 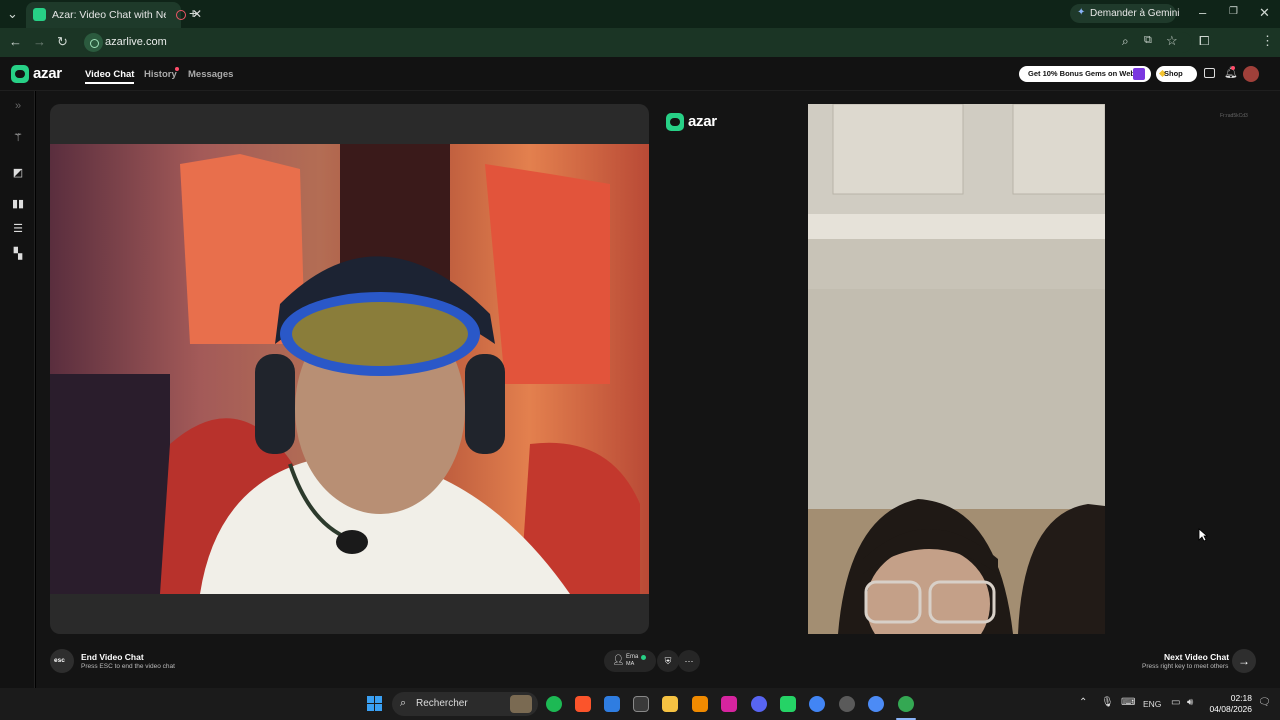 I want to click on address-bar-row: ← → ↻ azarlive.com ⌕ ⧉ ☆ ⧠ ⋮, so click(x=640, y=52).